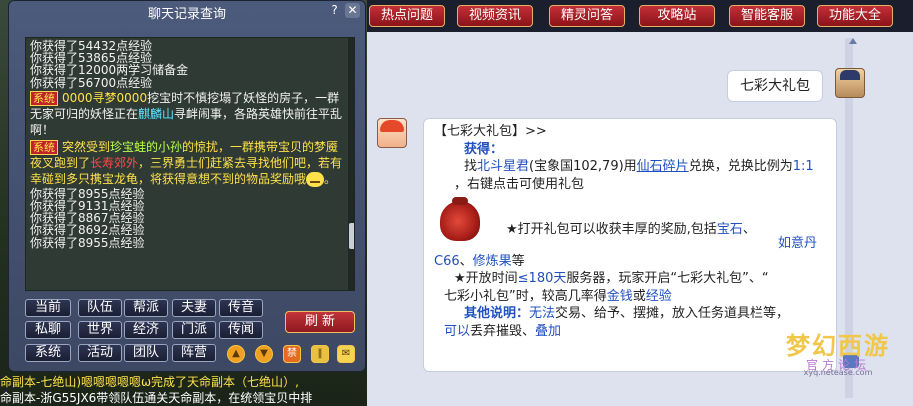 This screenshot has width=913, height=406. I want to click on mail-icon: ✉, so click(346, 354).